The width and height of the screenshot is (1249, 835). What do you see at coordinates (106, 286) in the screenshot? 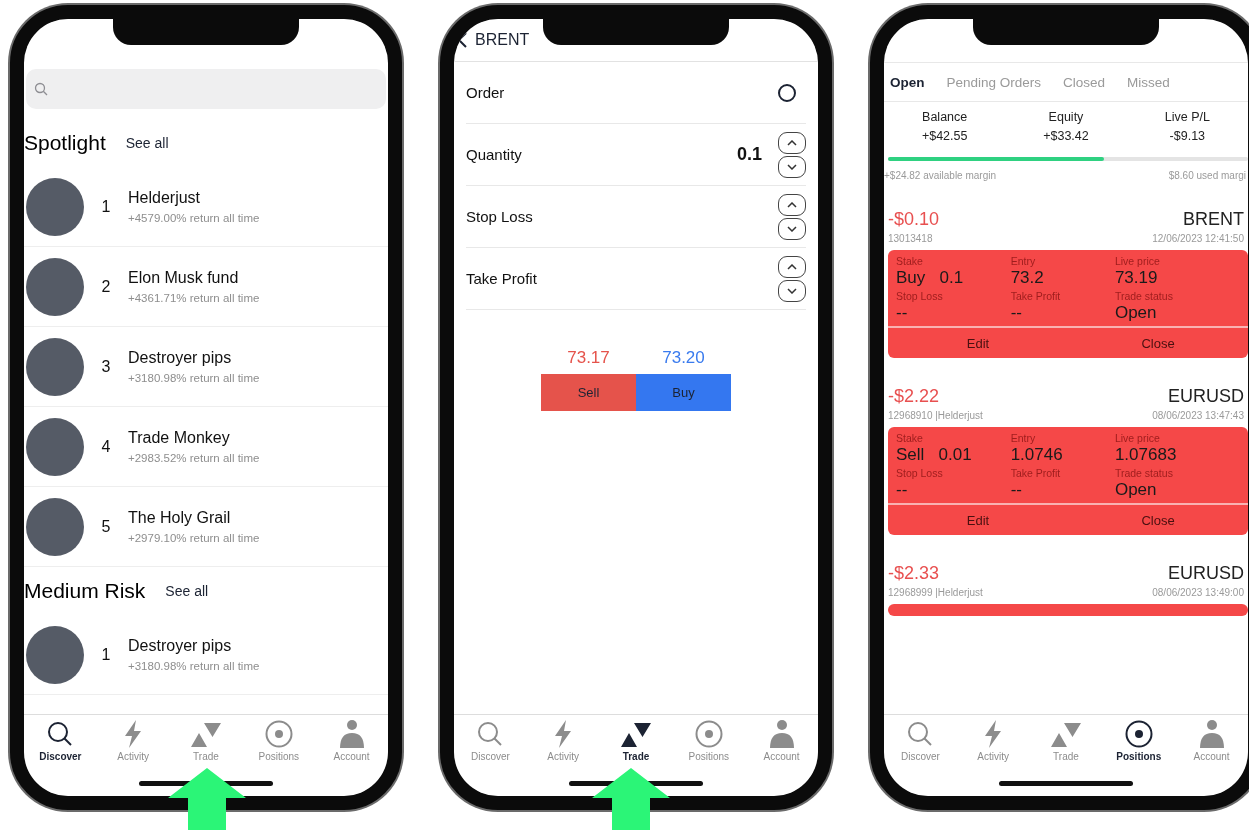
I see `rank-number: 2` at bounding box center [106, 286].